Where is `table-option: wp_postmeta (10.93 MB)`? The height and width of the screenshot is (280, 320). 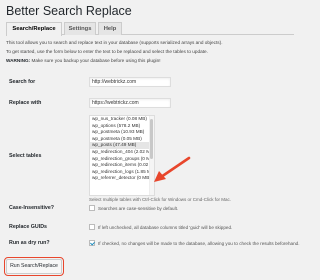
table-option: wp_postmeta (10.93 MB) is located at coordinates (122, 132).